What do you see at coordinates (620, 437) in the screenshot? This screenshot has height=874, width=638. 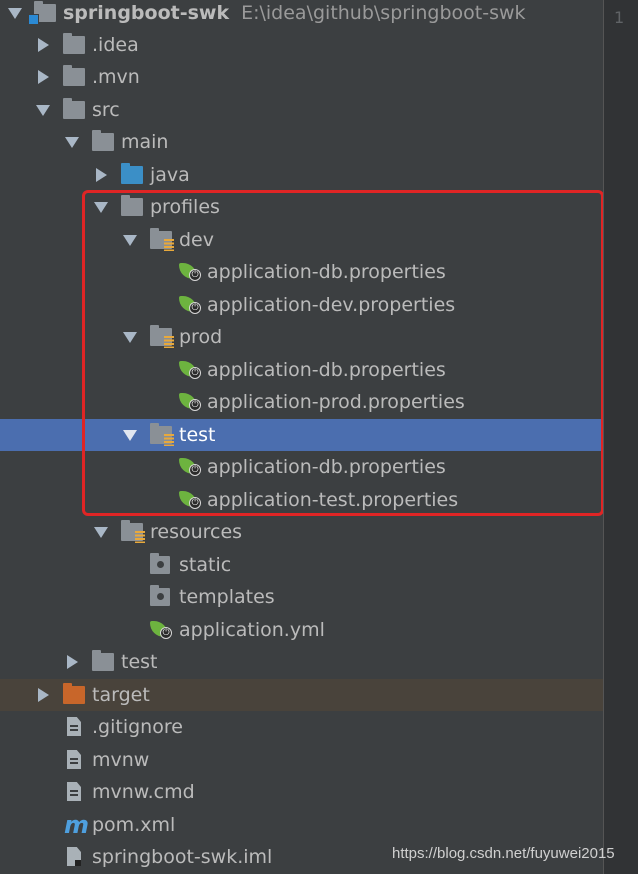 I see `editor-gutter: 1` at bounding box center [620, 437].